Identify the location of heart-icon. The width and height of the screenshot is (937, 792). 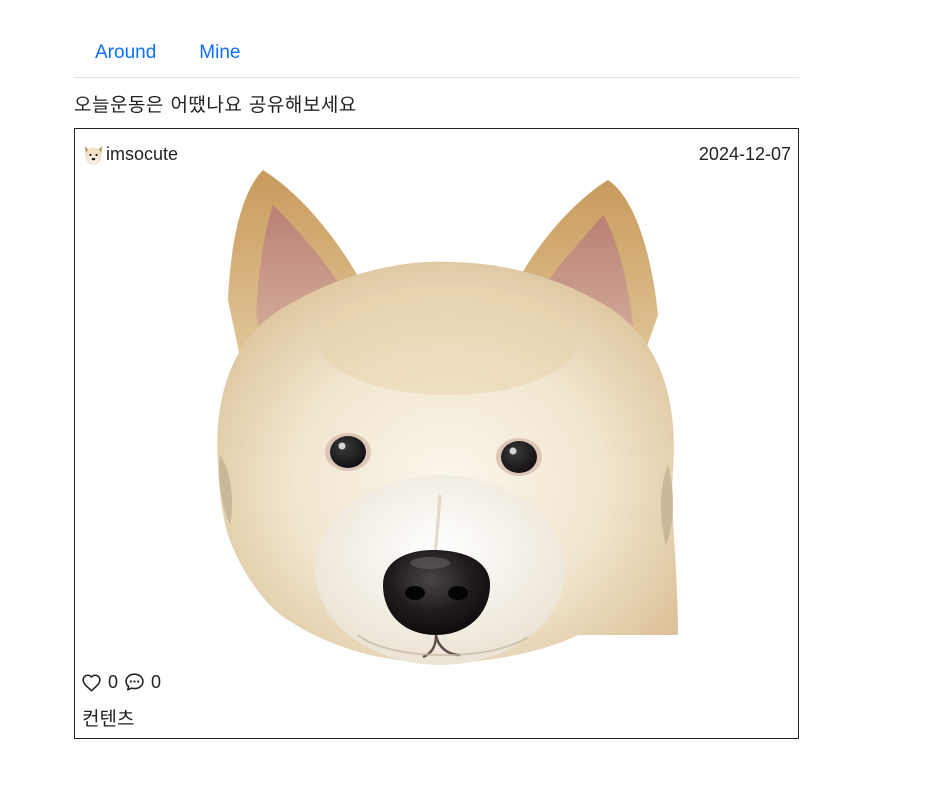
(91, 682).